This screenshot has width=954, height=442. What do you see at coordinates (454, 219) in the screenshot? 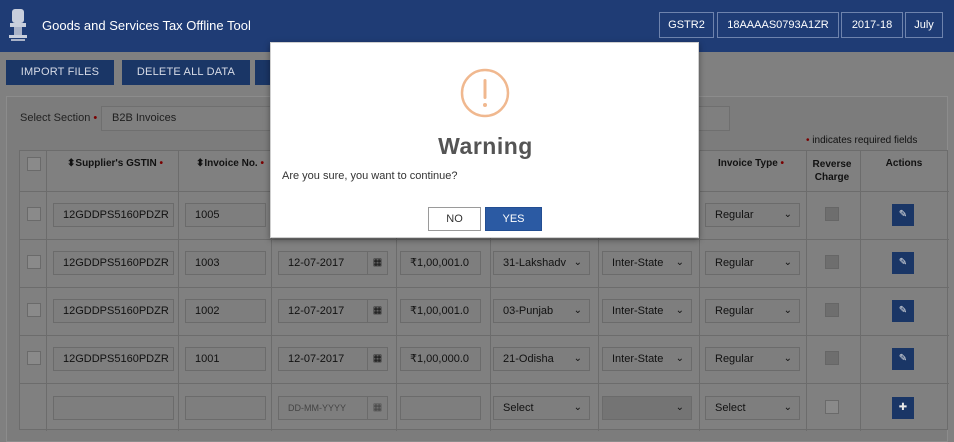
I see `no-button: NO` at bounding box center [454, 219].